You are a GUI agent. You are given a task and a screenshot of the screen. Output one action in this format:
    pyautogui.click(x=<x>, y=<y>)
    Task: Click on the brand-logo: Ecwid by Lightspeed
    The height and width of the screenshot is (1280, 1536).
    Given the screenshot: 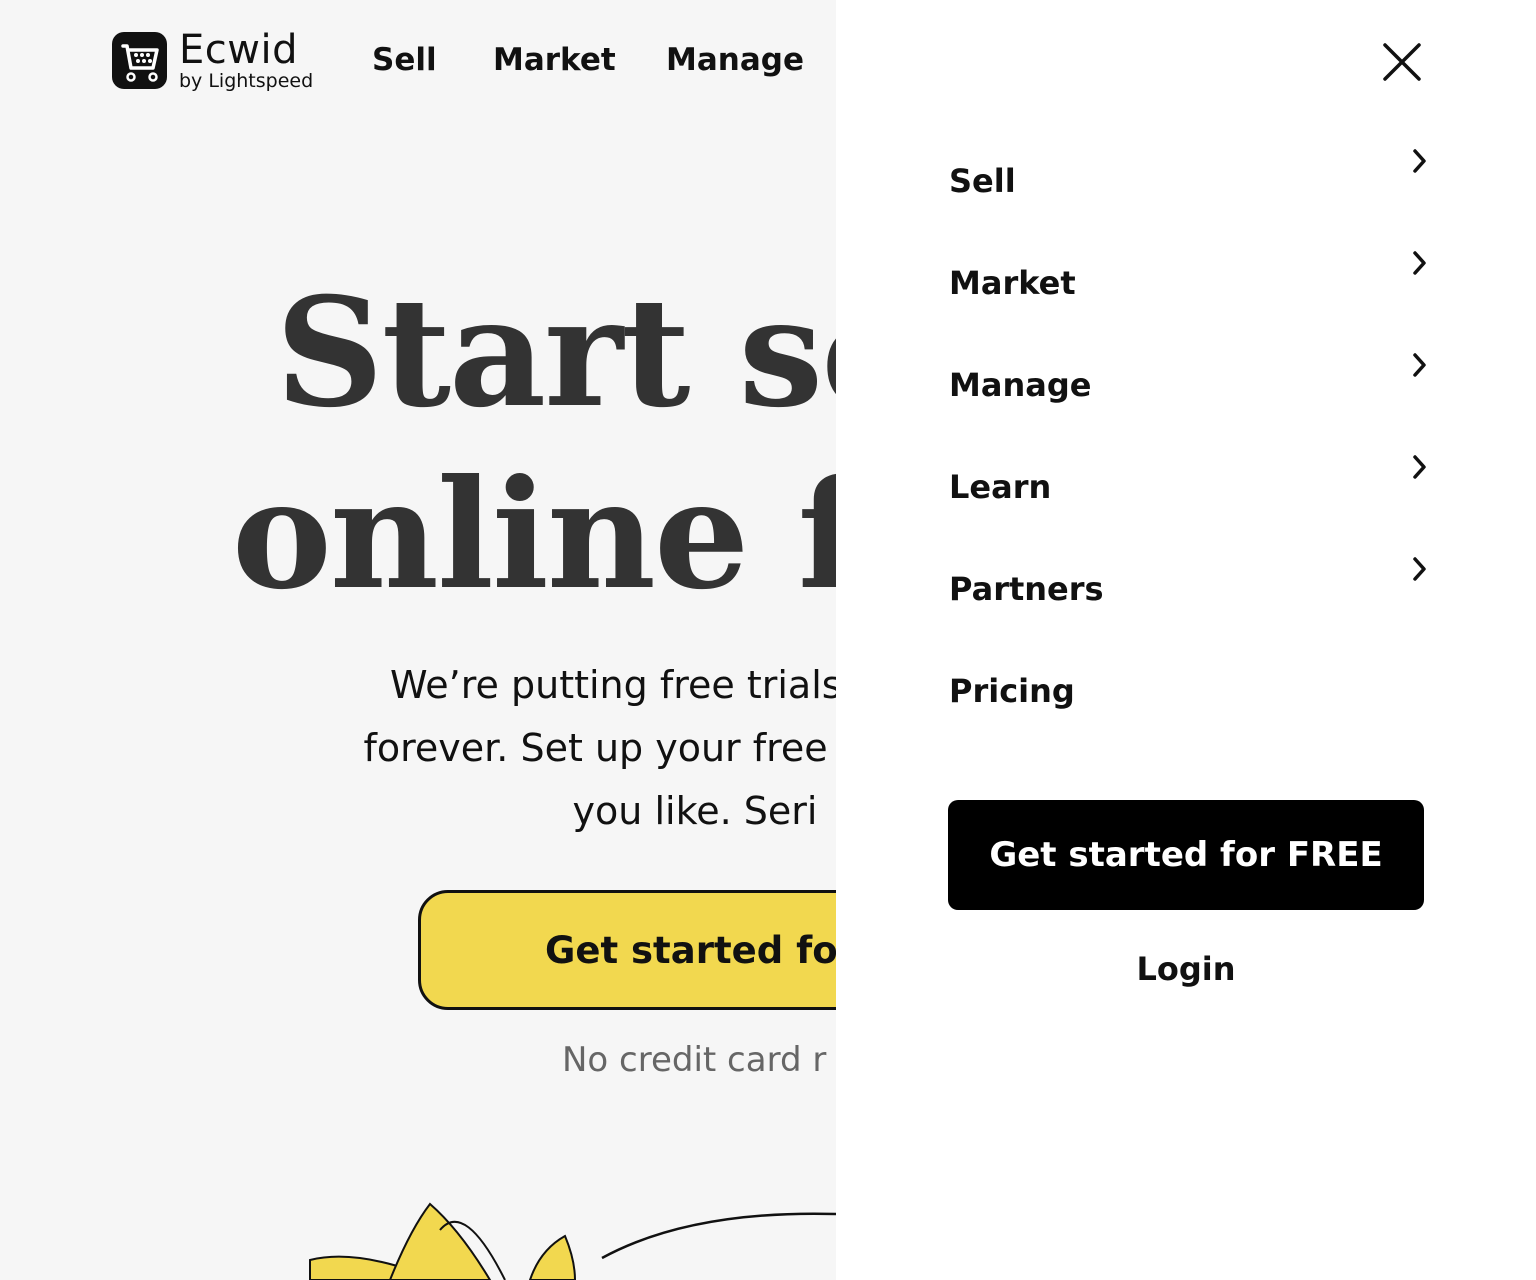 What is the action you would take?
    pyautogui.click(x=212, y=60)
    